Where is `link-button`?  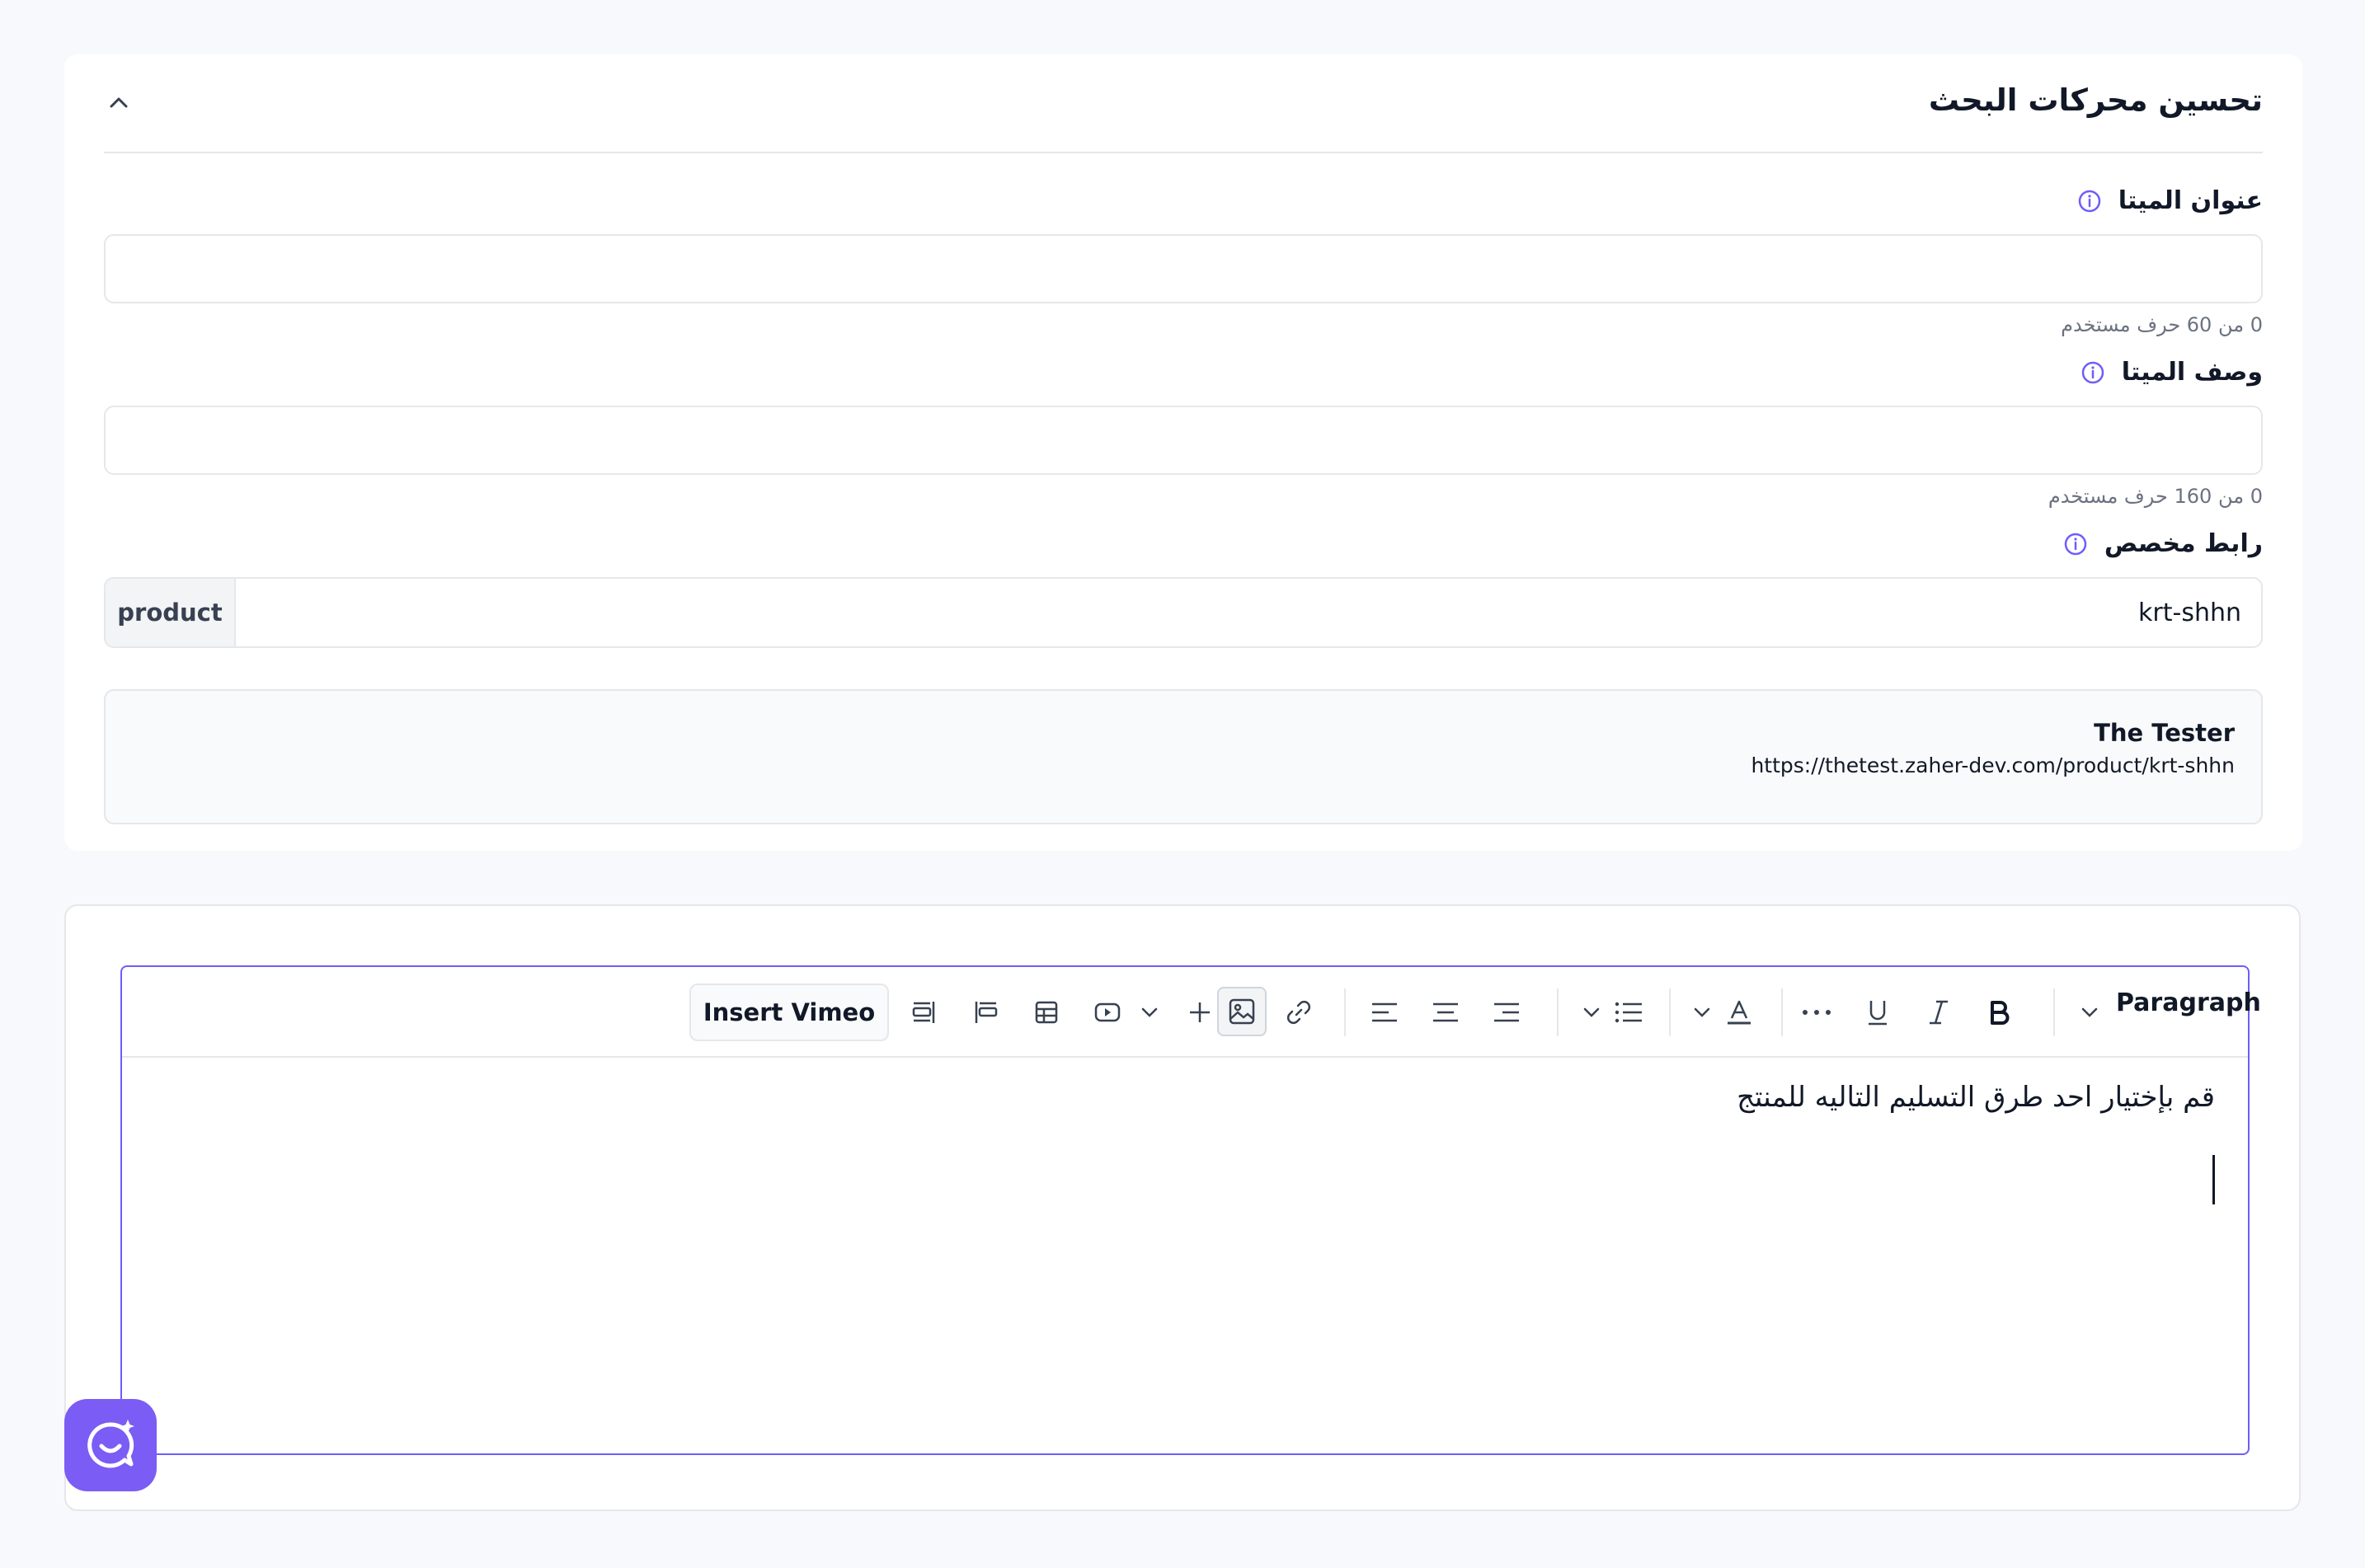 link-button is located at coordinates (1298, 1012).